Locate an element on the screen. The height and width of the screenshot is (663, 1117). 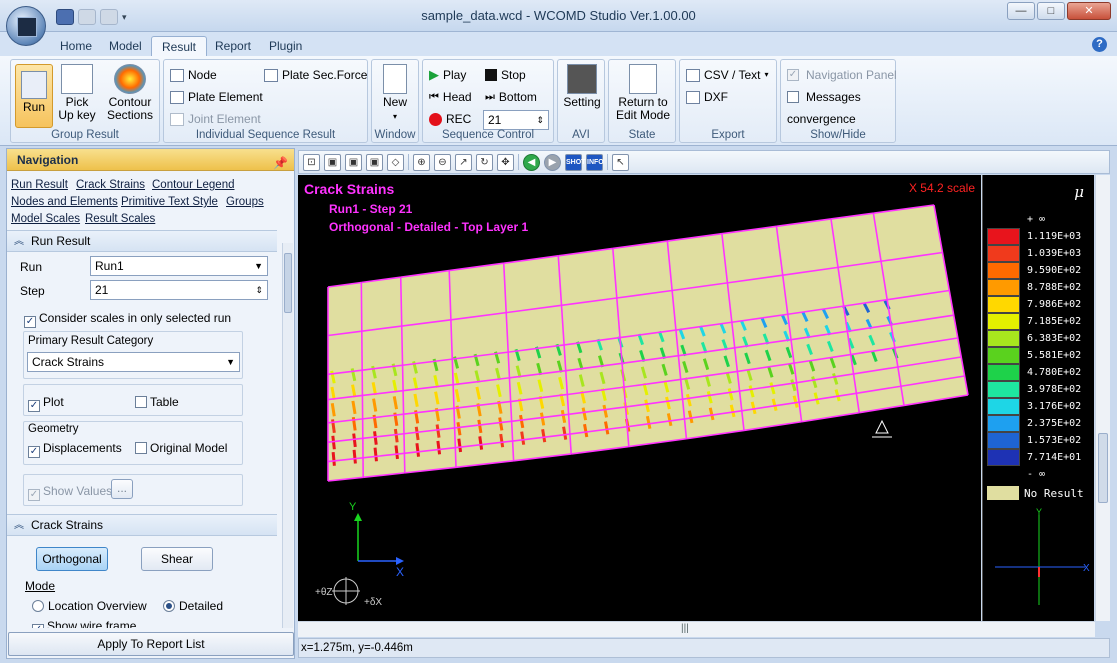
run-button: Run is located at coordinates (34, 96).